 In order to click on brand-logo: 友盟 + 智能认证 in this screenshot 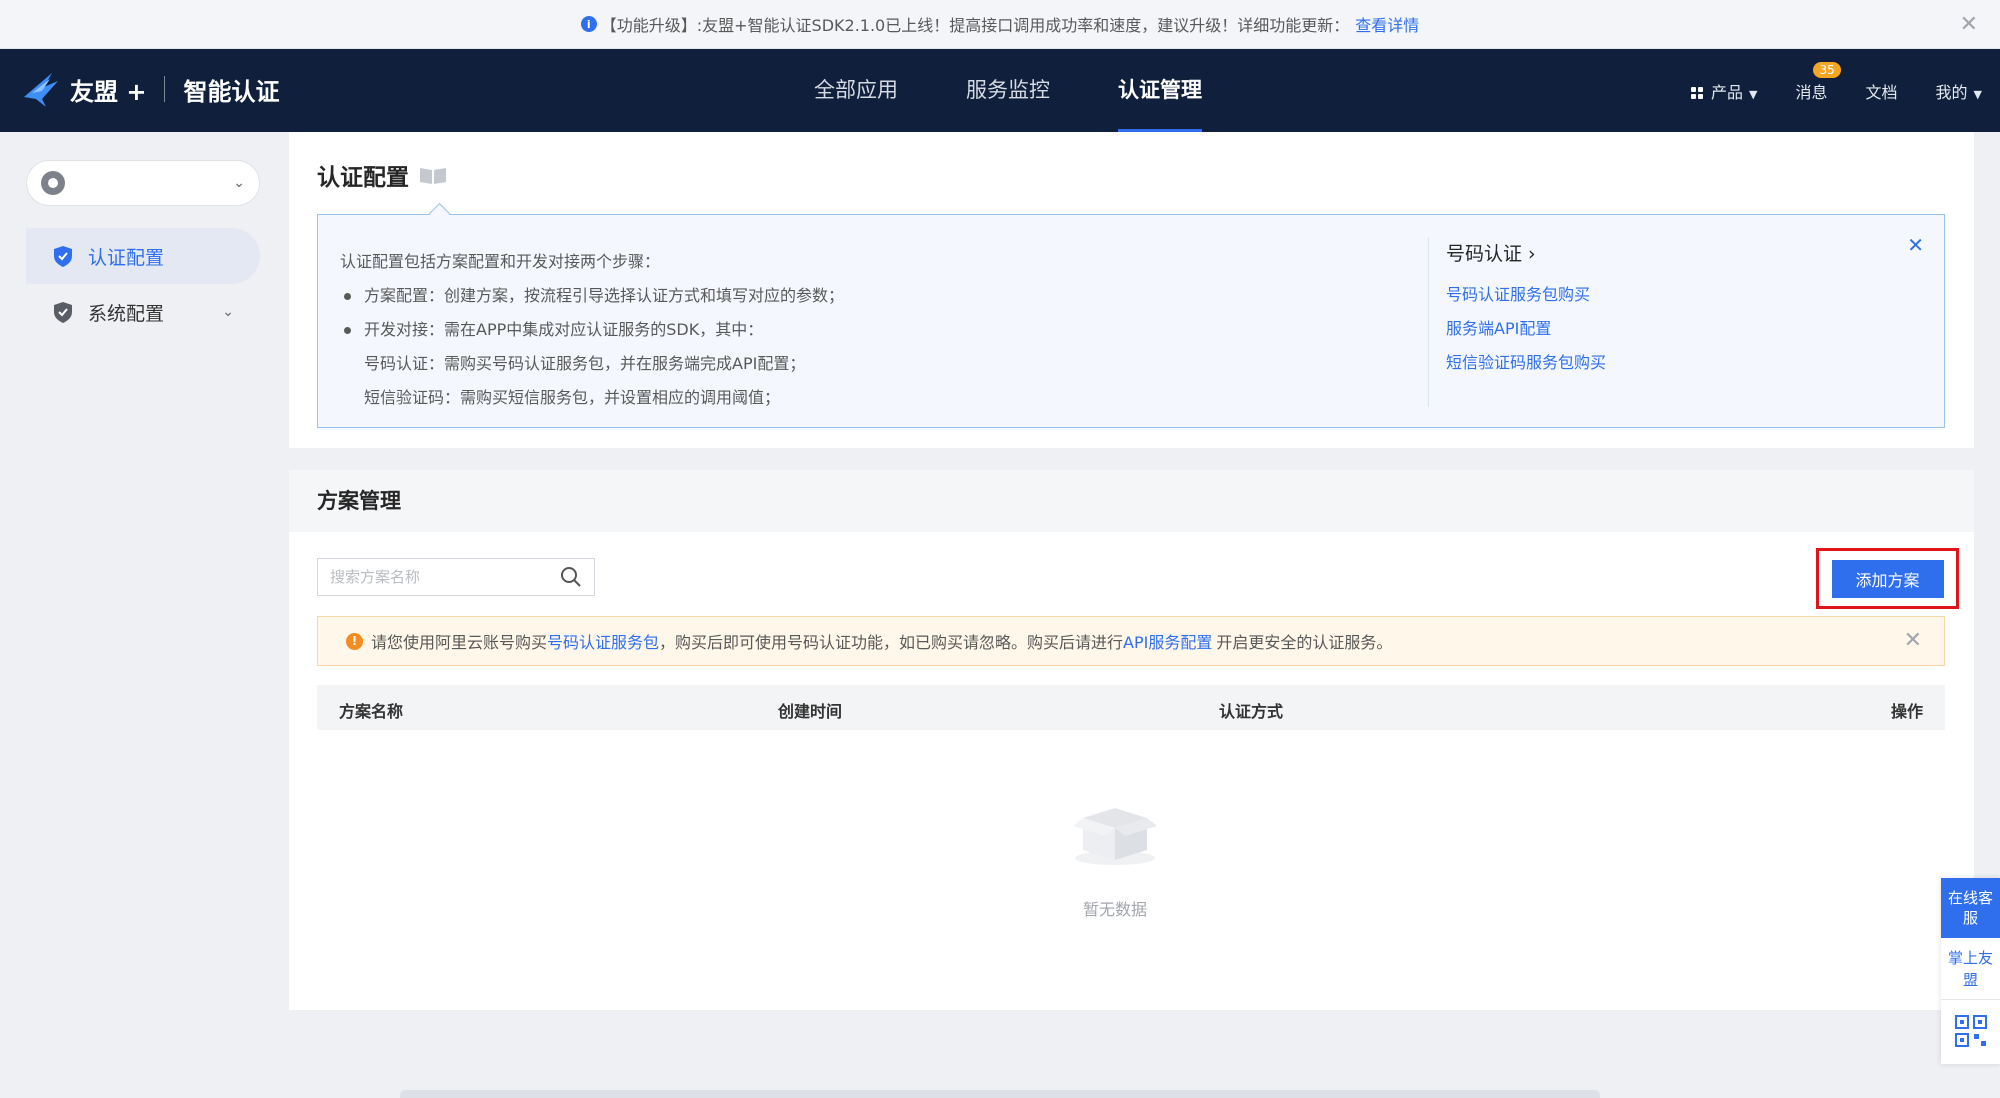, I will do `click(150, 89)`.